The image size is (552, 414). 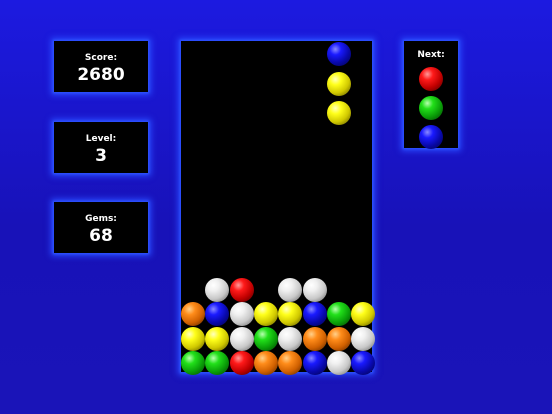 I want to click on falling-blue-gem, so click(x=338, y=54).